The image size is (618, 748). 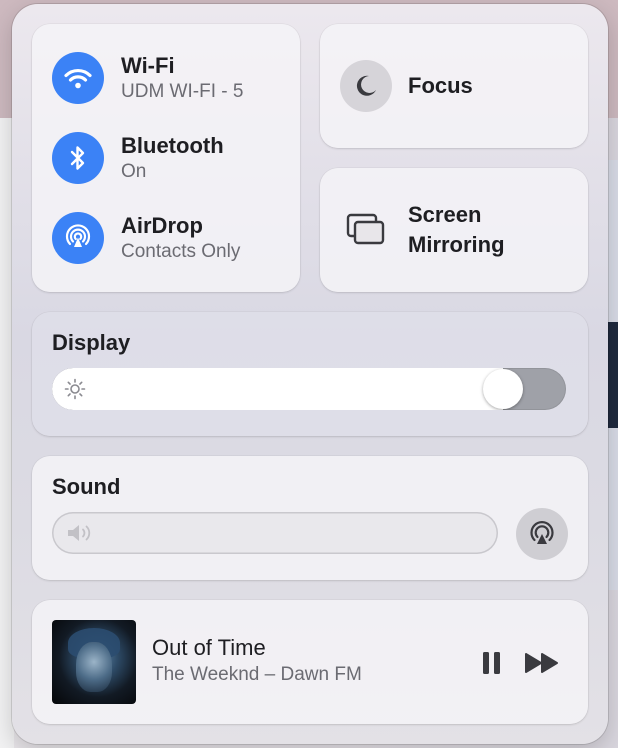 What do you see at coordinates (94, 667) in the screenshot?
I see `album-artwork-face` at bounding box center [94, 667].